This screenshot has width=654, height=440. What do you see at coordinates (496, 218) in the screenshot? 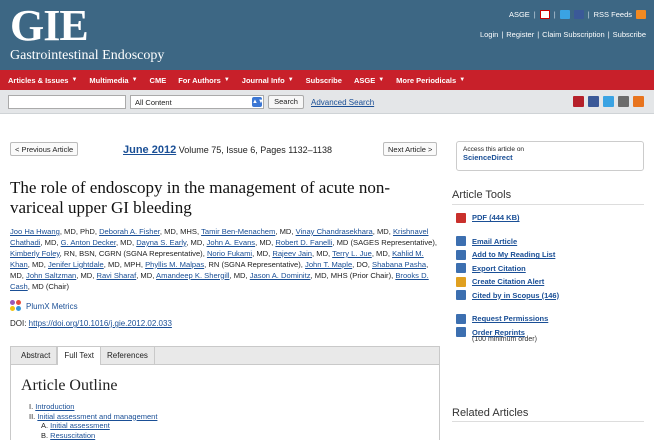
I see `tool-label: PDF (444 KB)` at bounding box center [496, 218].